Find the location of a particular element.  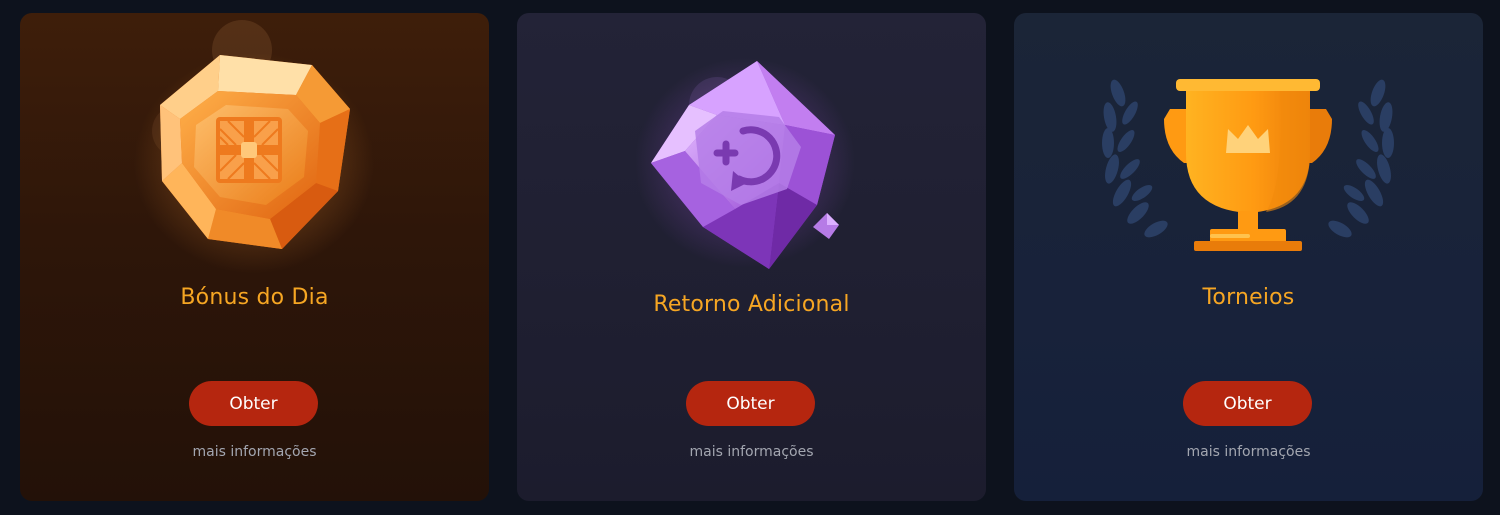

card-title: Retorno Adicional is located at coordinates (751, 304).